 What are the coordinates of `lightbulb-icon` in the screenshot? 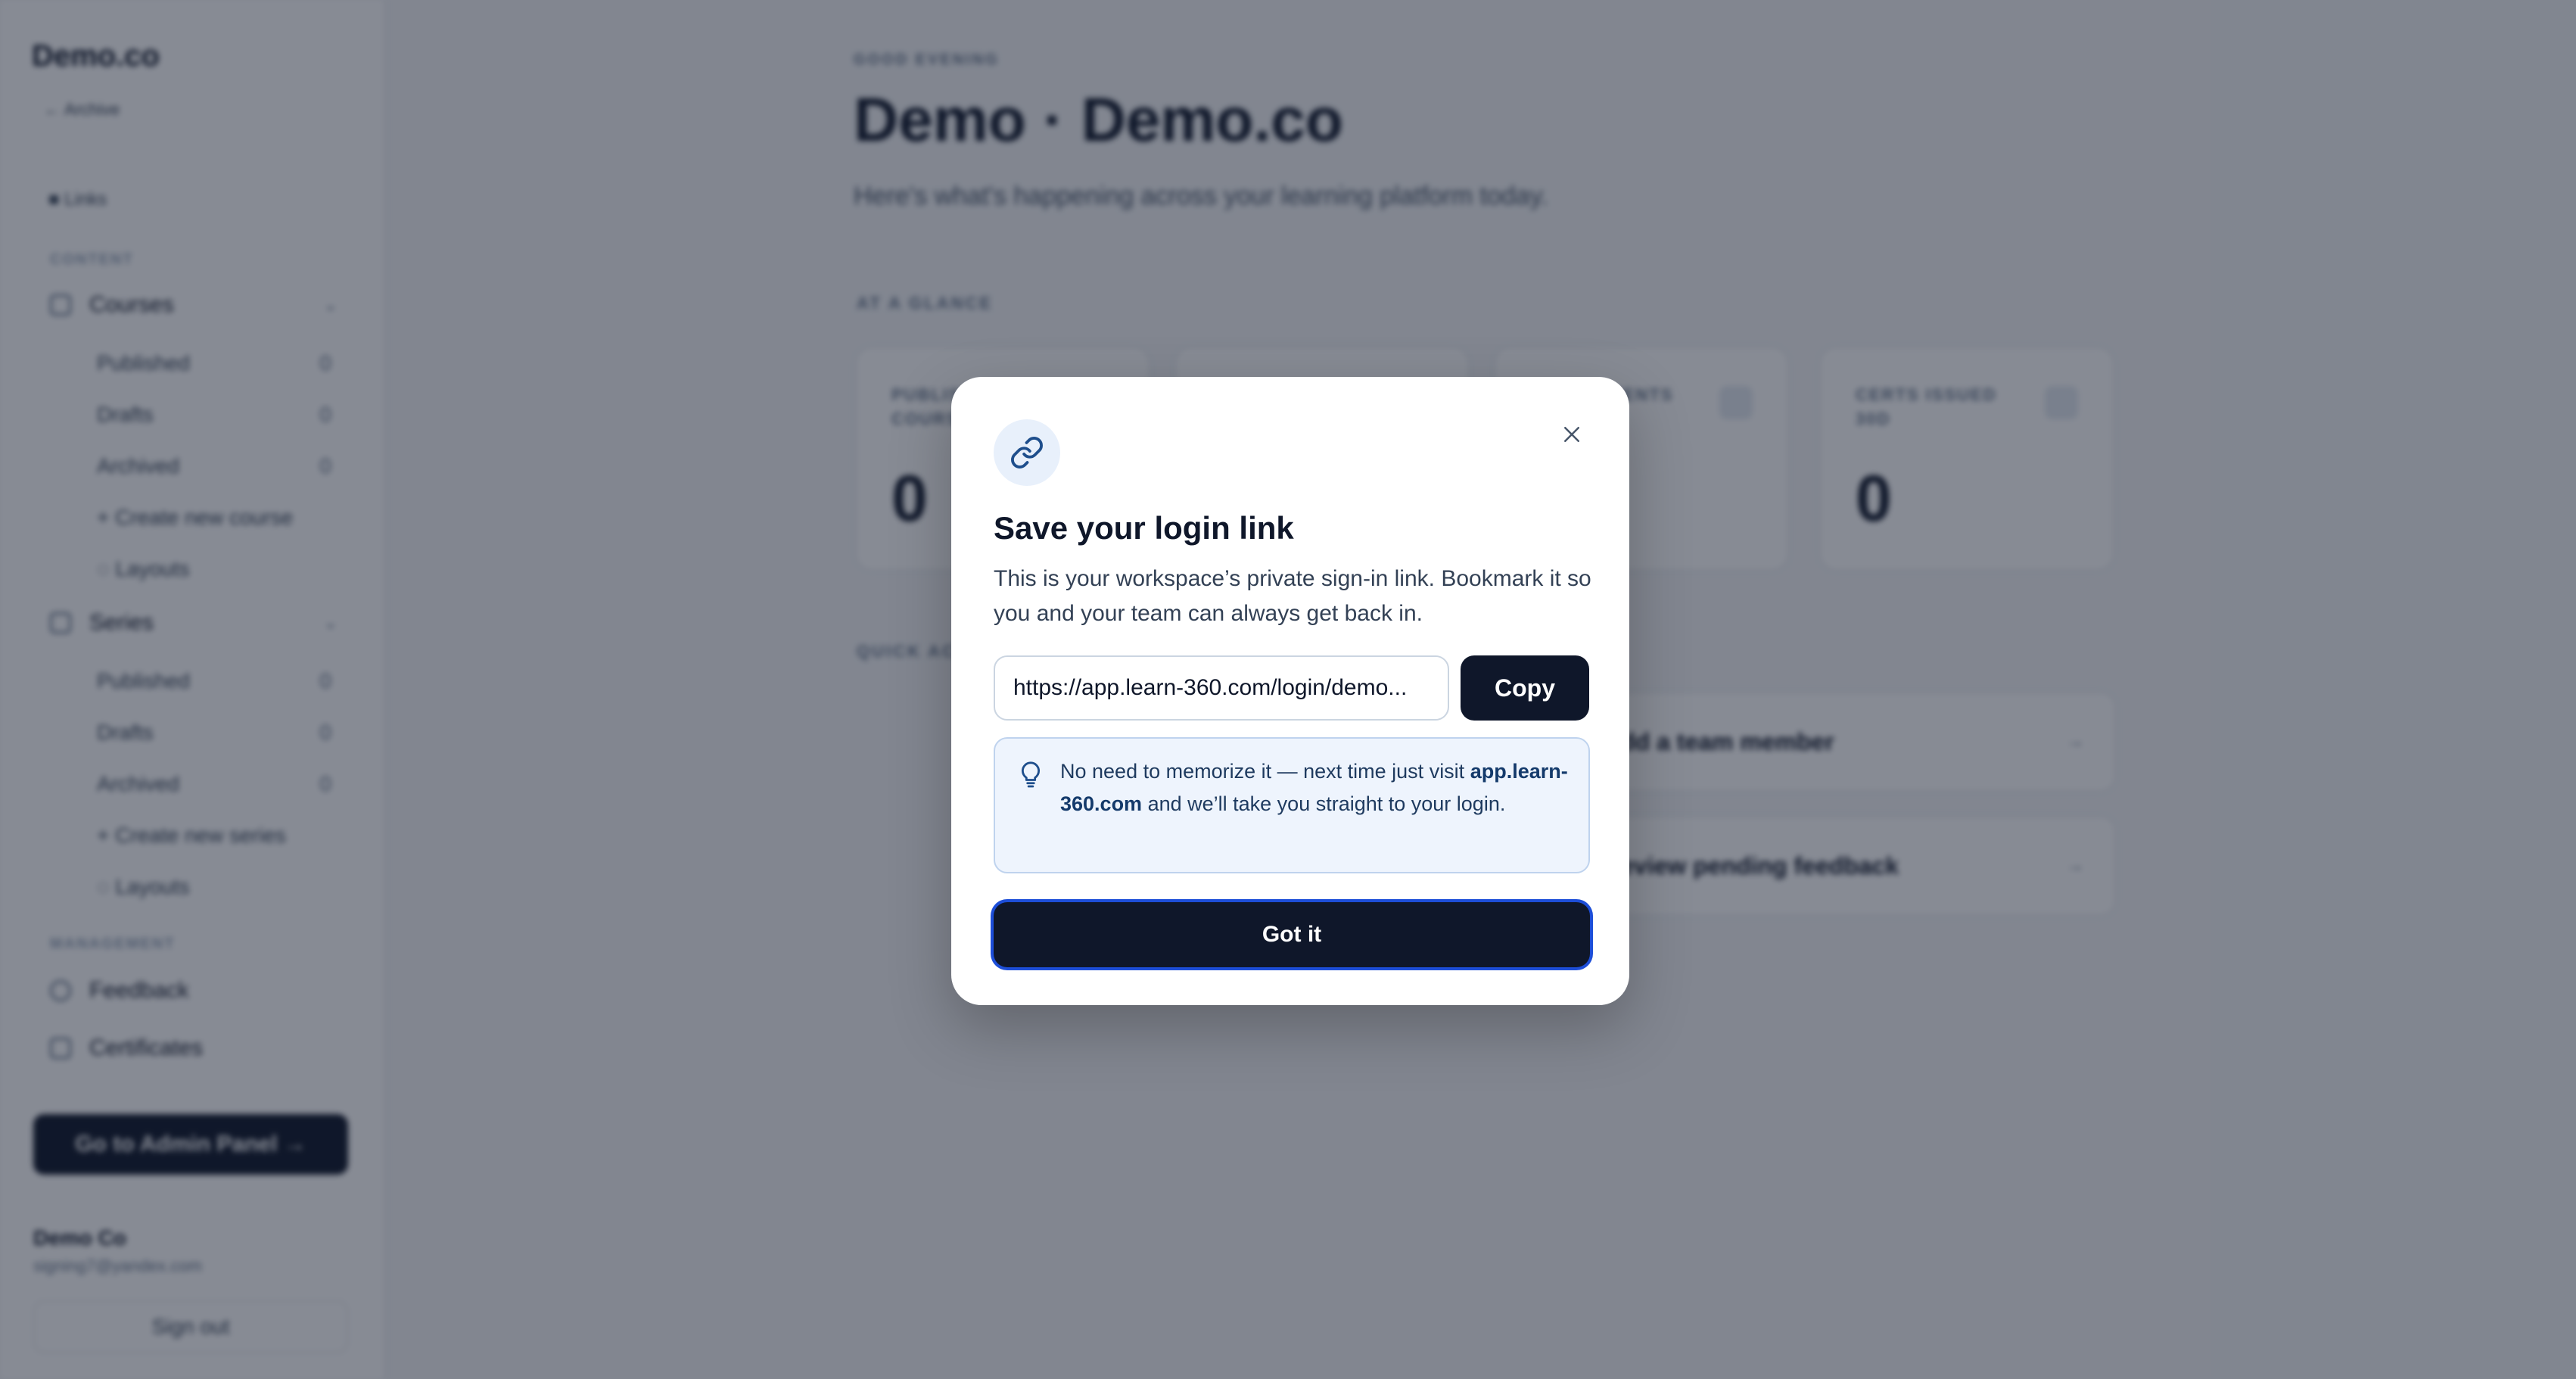 It's located at (1031, 774).